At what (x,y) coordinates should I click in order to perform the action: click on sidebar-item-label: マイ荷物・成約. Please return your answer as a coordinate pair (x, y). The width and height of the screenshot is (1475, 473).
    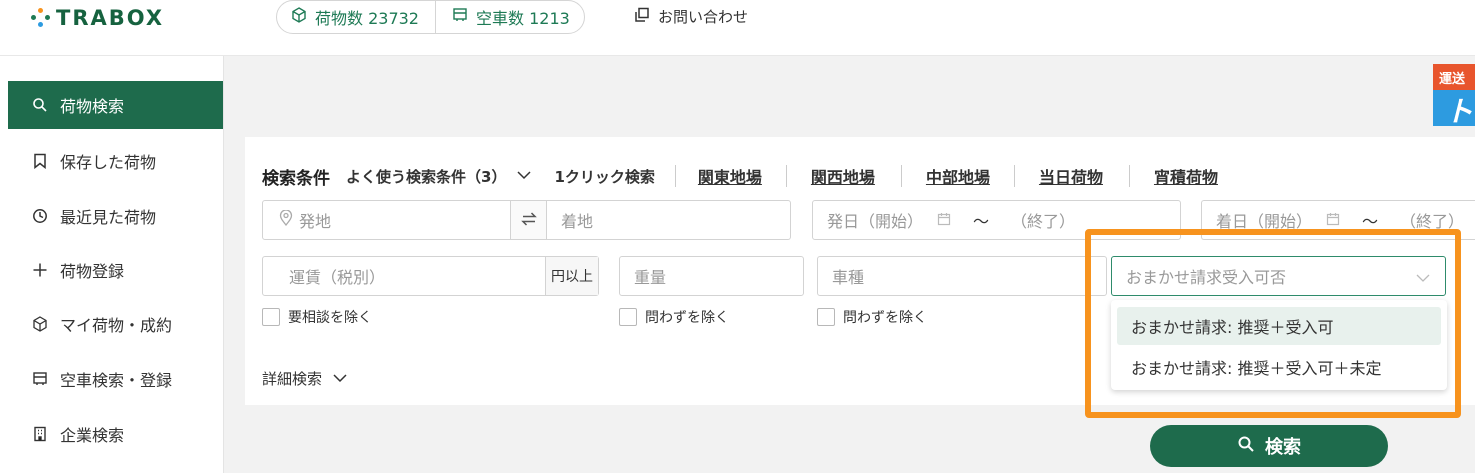
    Looking at the image, I should click on (116, 325).